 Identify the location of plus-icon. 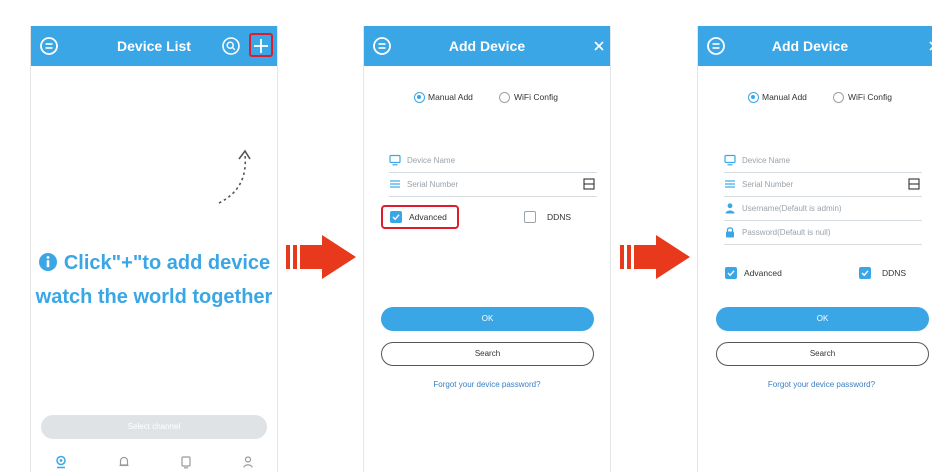
(261, 46).